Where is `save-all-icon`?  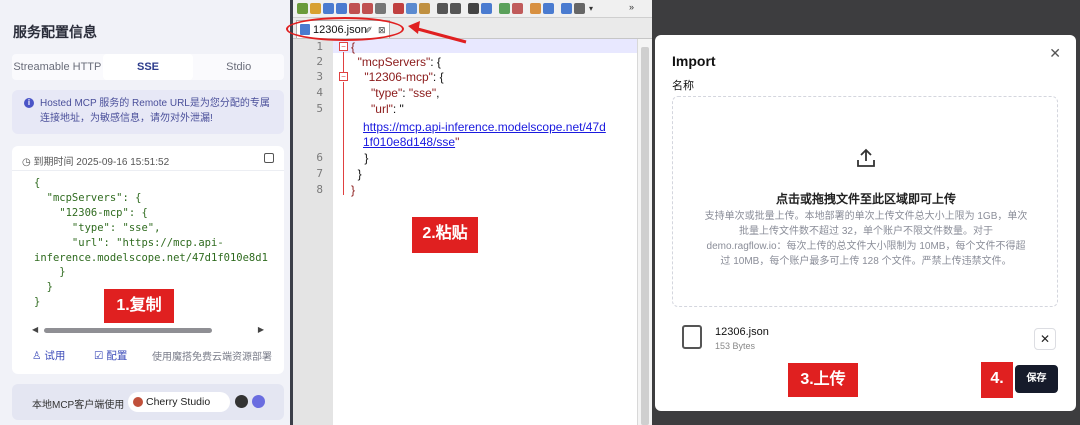 save-all-icon is located at coordinates (341, 8).